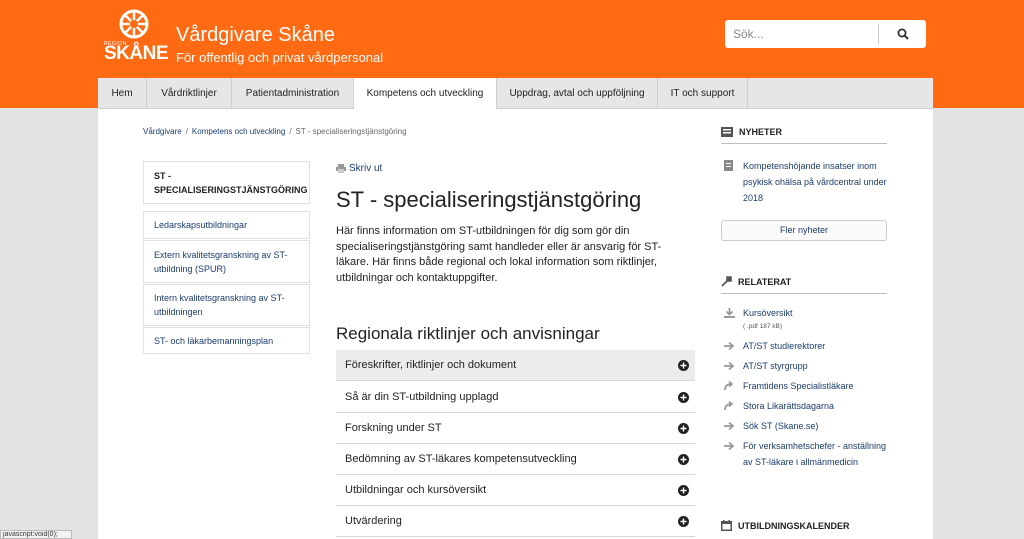 This screenshot has height=539, width=1024. I want to click on calendar-heading: UTBILDNINGSKALENDER, so click(804, 528).